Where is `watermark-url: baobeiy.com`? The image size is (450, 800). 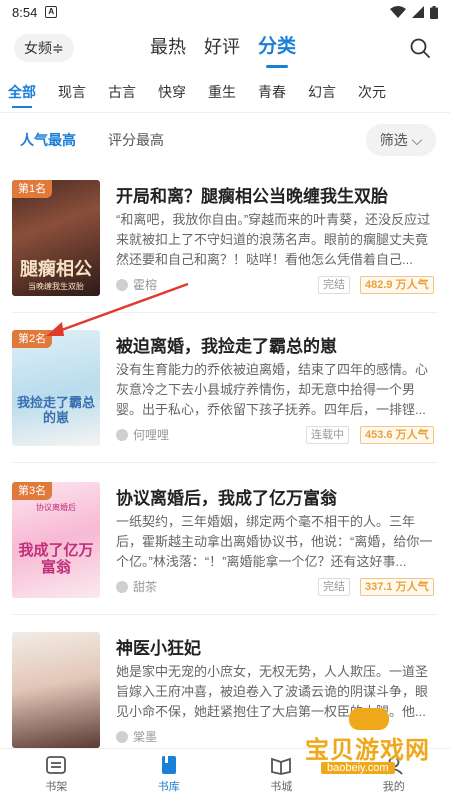
watermark-url: baobeiy.com is located at coordinates (358, 768).